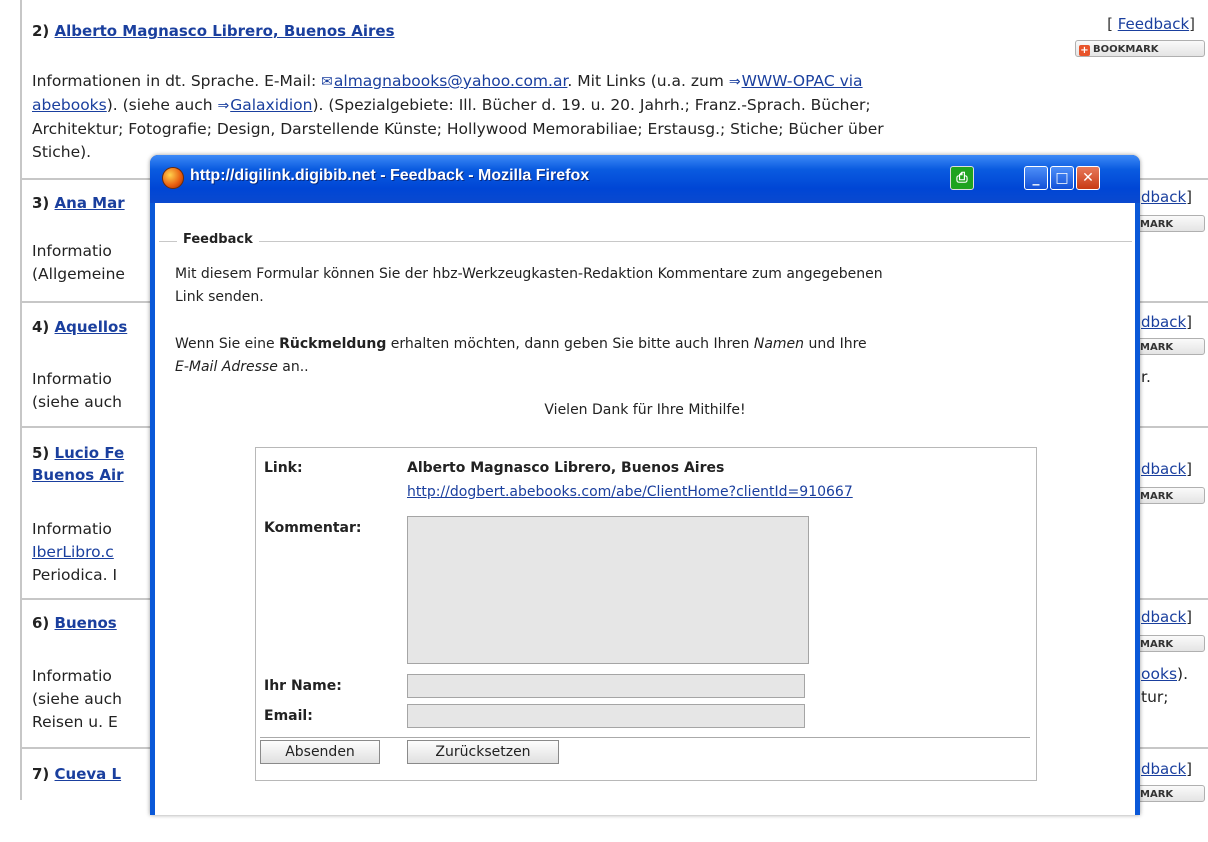 This screenshot has height=842, width=1208. What do you see at coordinates (320, 752) in the screenshot?
I see `submit-button: Absenden` at bounding box center [320, 752].